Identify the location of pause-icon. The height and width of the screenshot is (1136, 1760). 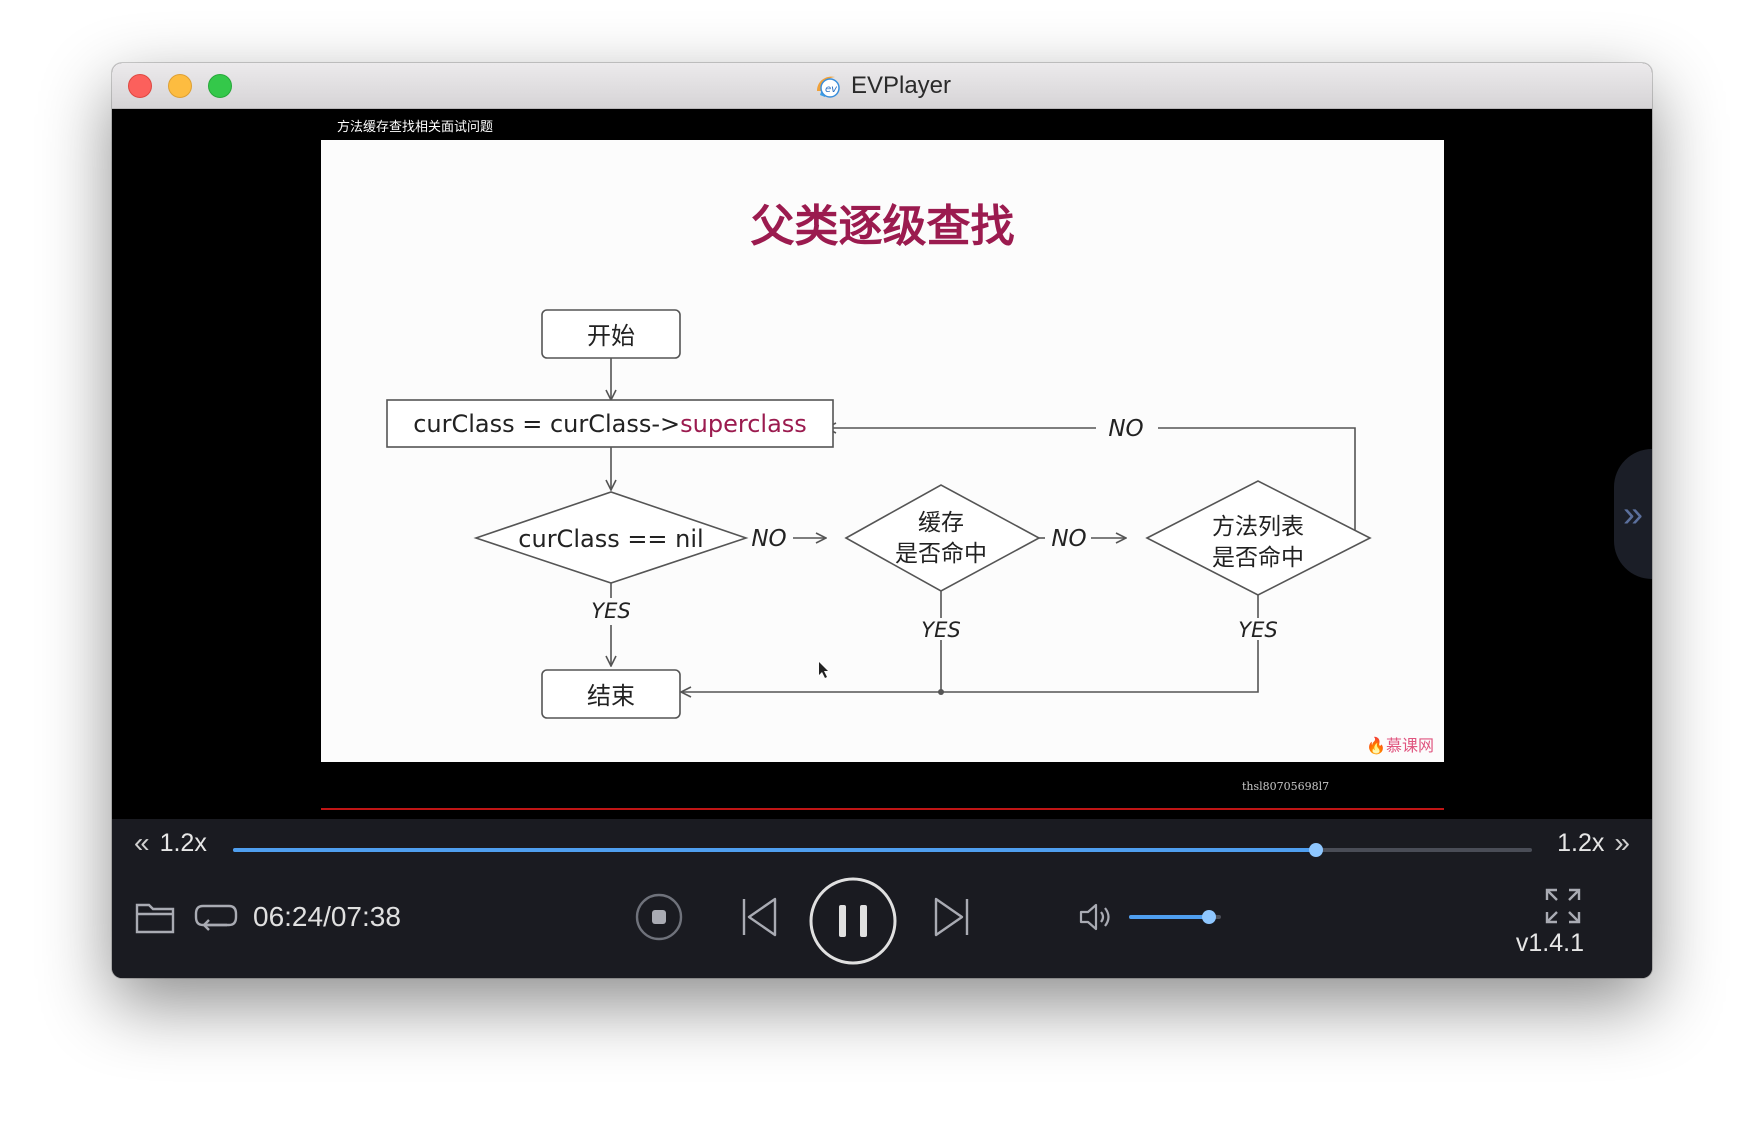
(853, 921).